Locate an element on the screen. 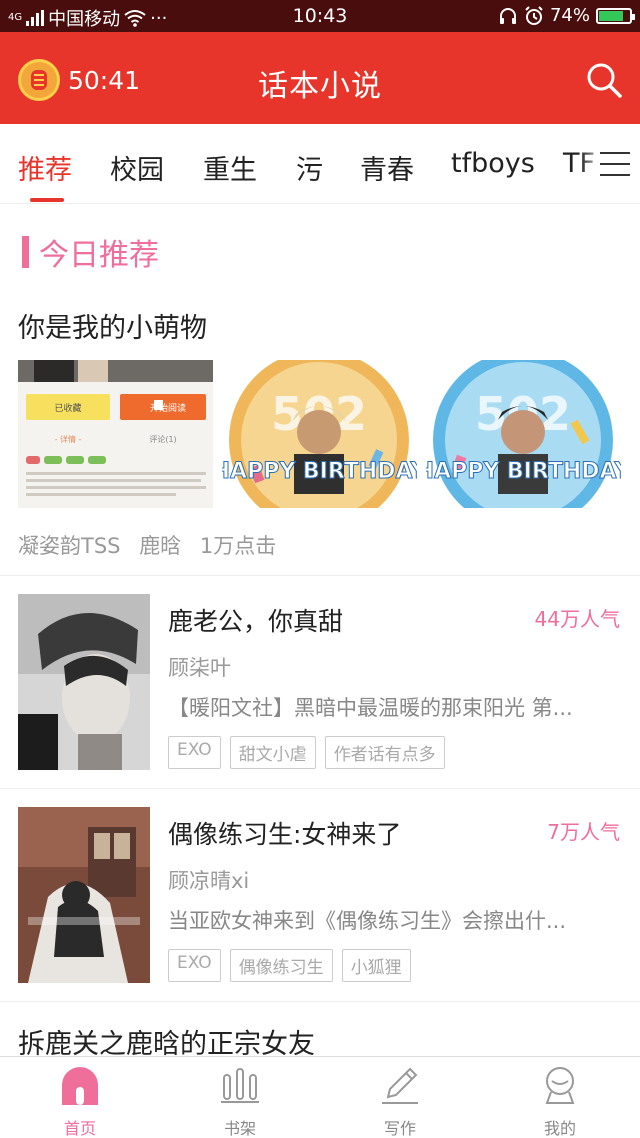  book-tags: EXO 偶像练习生 小狐狸 is located at coordinates (289, 965).